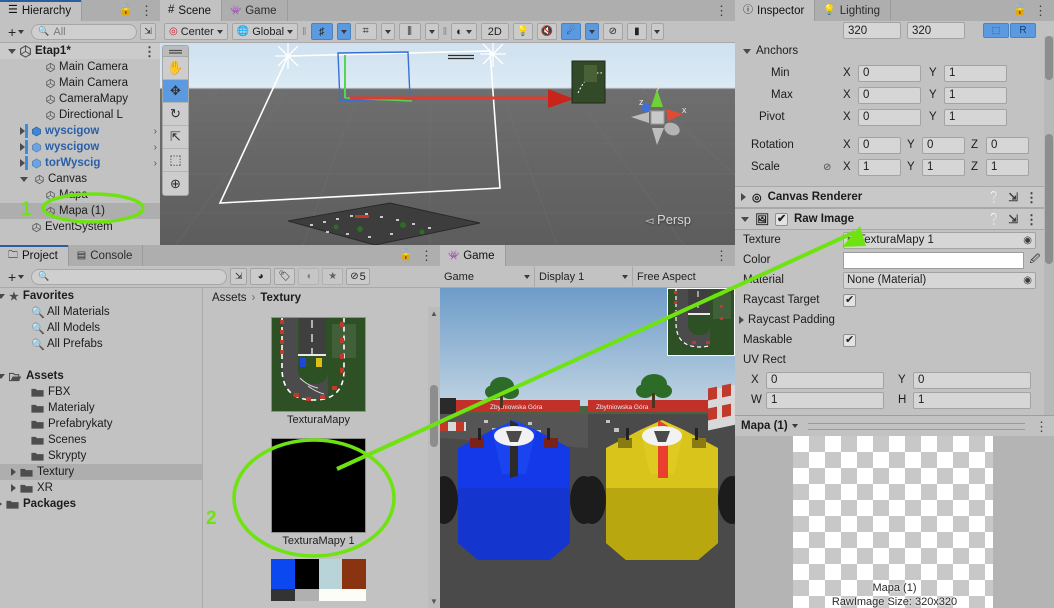 This screenshot has height=608, width=1054. I want to click on component-canvas-renderer: ◎ Canvas Renderer ❔ ⇲ ⋮, so click(889, 197).